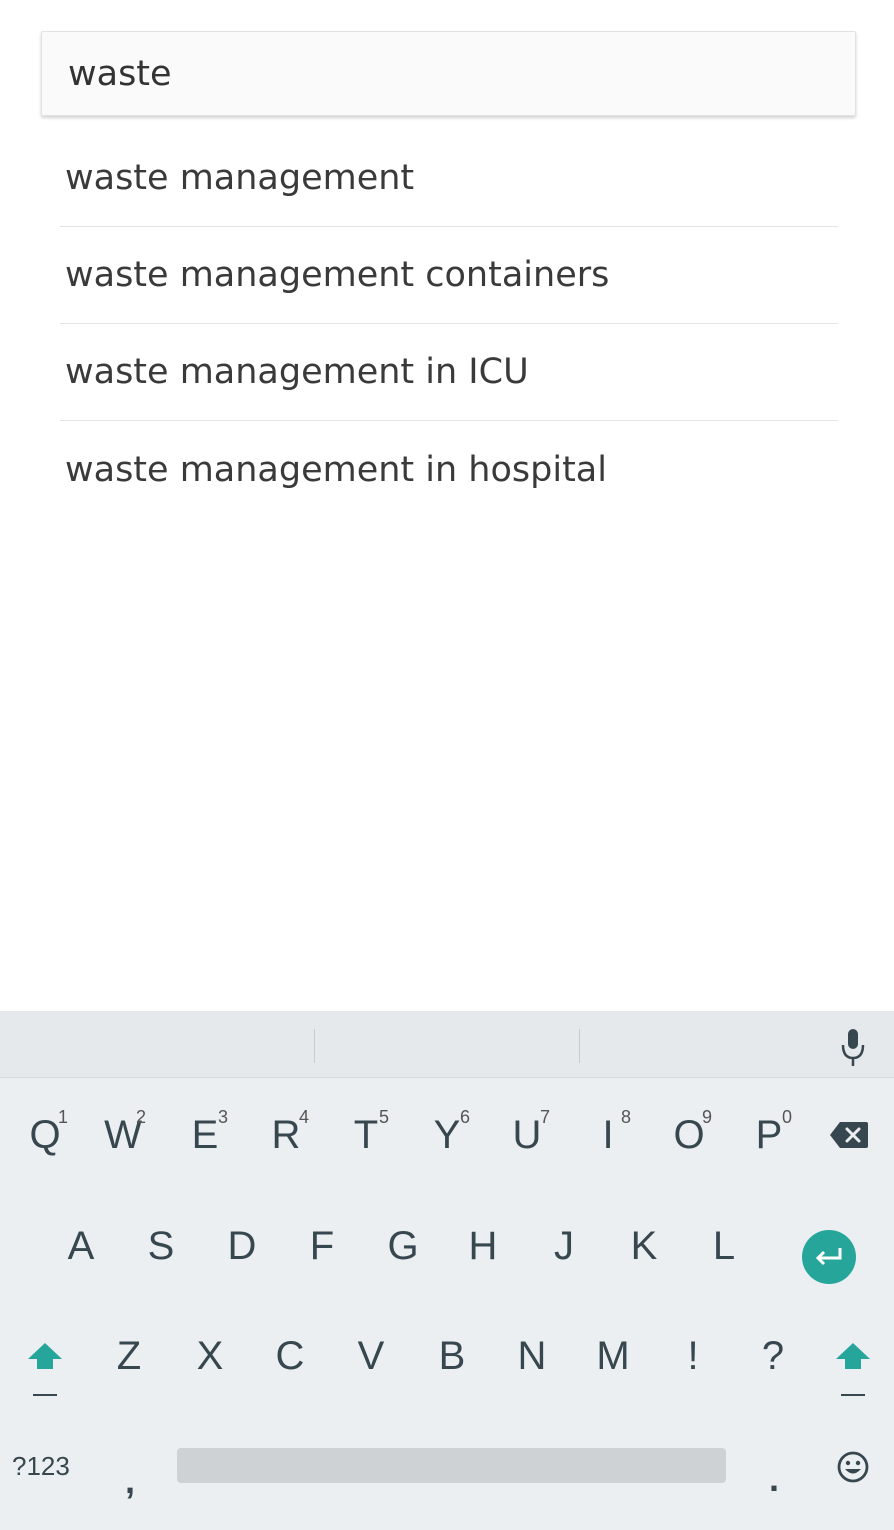 The image size is (894, 1530). Describe the element at coordinates (769, 1133) in the screenshot. I see `key-p: P0` at that location.